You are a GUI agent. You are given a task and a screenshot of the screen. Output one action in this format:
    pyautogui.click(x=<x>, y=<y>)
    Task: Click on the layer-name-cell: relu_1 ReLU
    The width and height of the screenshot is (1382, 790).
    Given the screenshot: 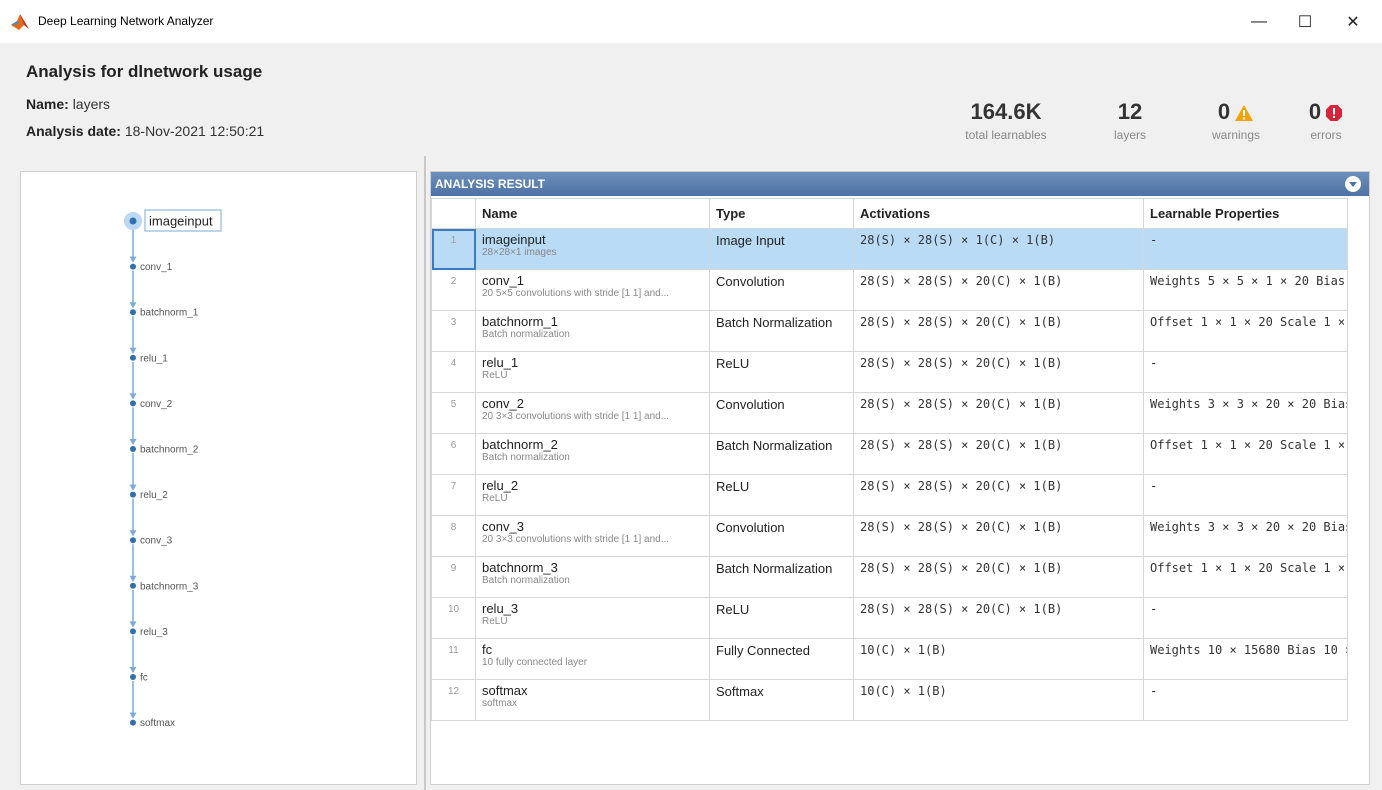 What is the action you would take?
    pyautogui.click(x=592, y=372)
    